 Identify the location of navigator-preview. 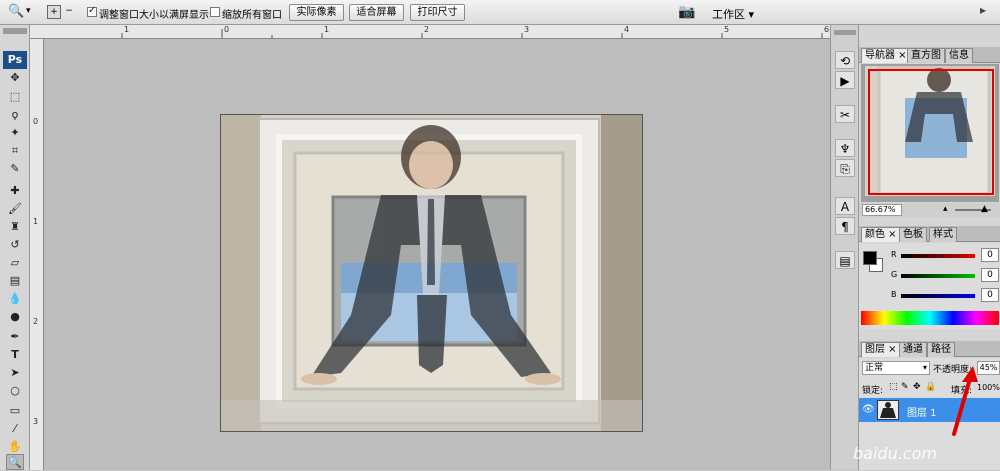
(930, 133).